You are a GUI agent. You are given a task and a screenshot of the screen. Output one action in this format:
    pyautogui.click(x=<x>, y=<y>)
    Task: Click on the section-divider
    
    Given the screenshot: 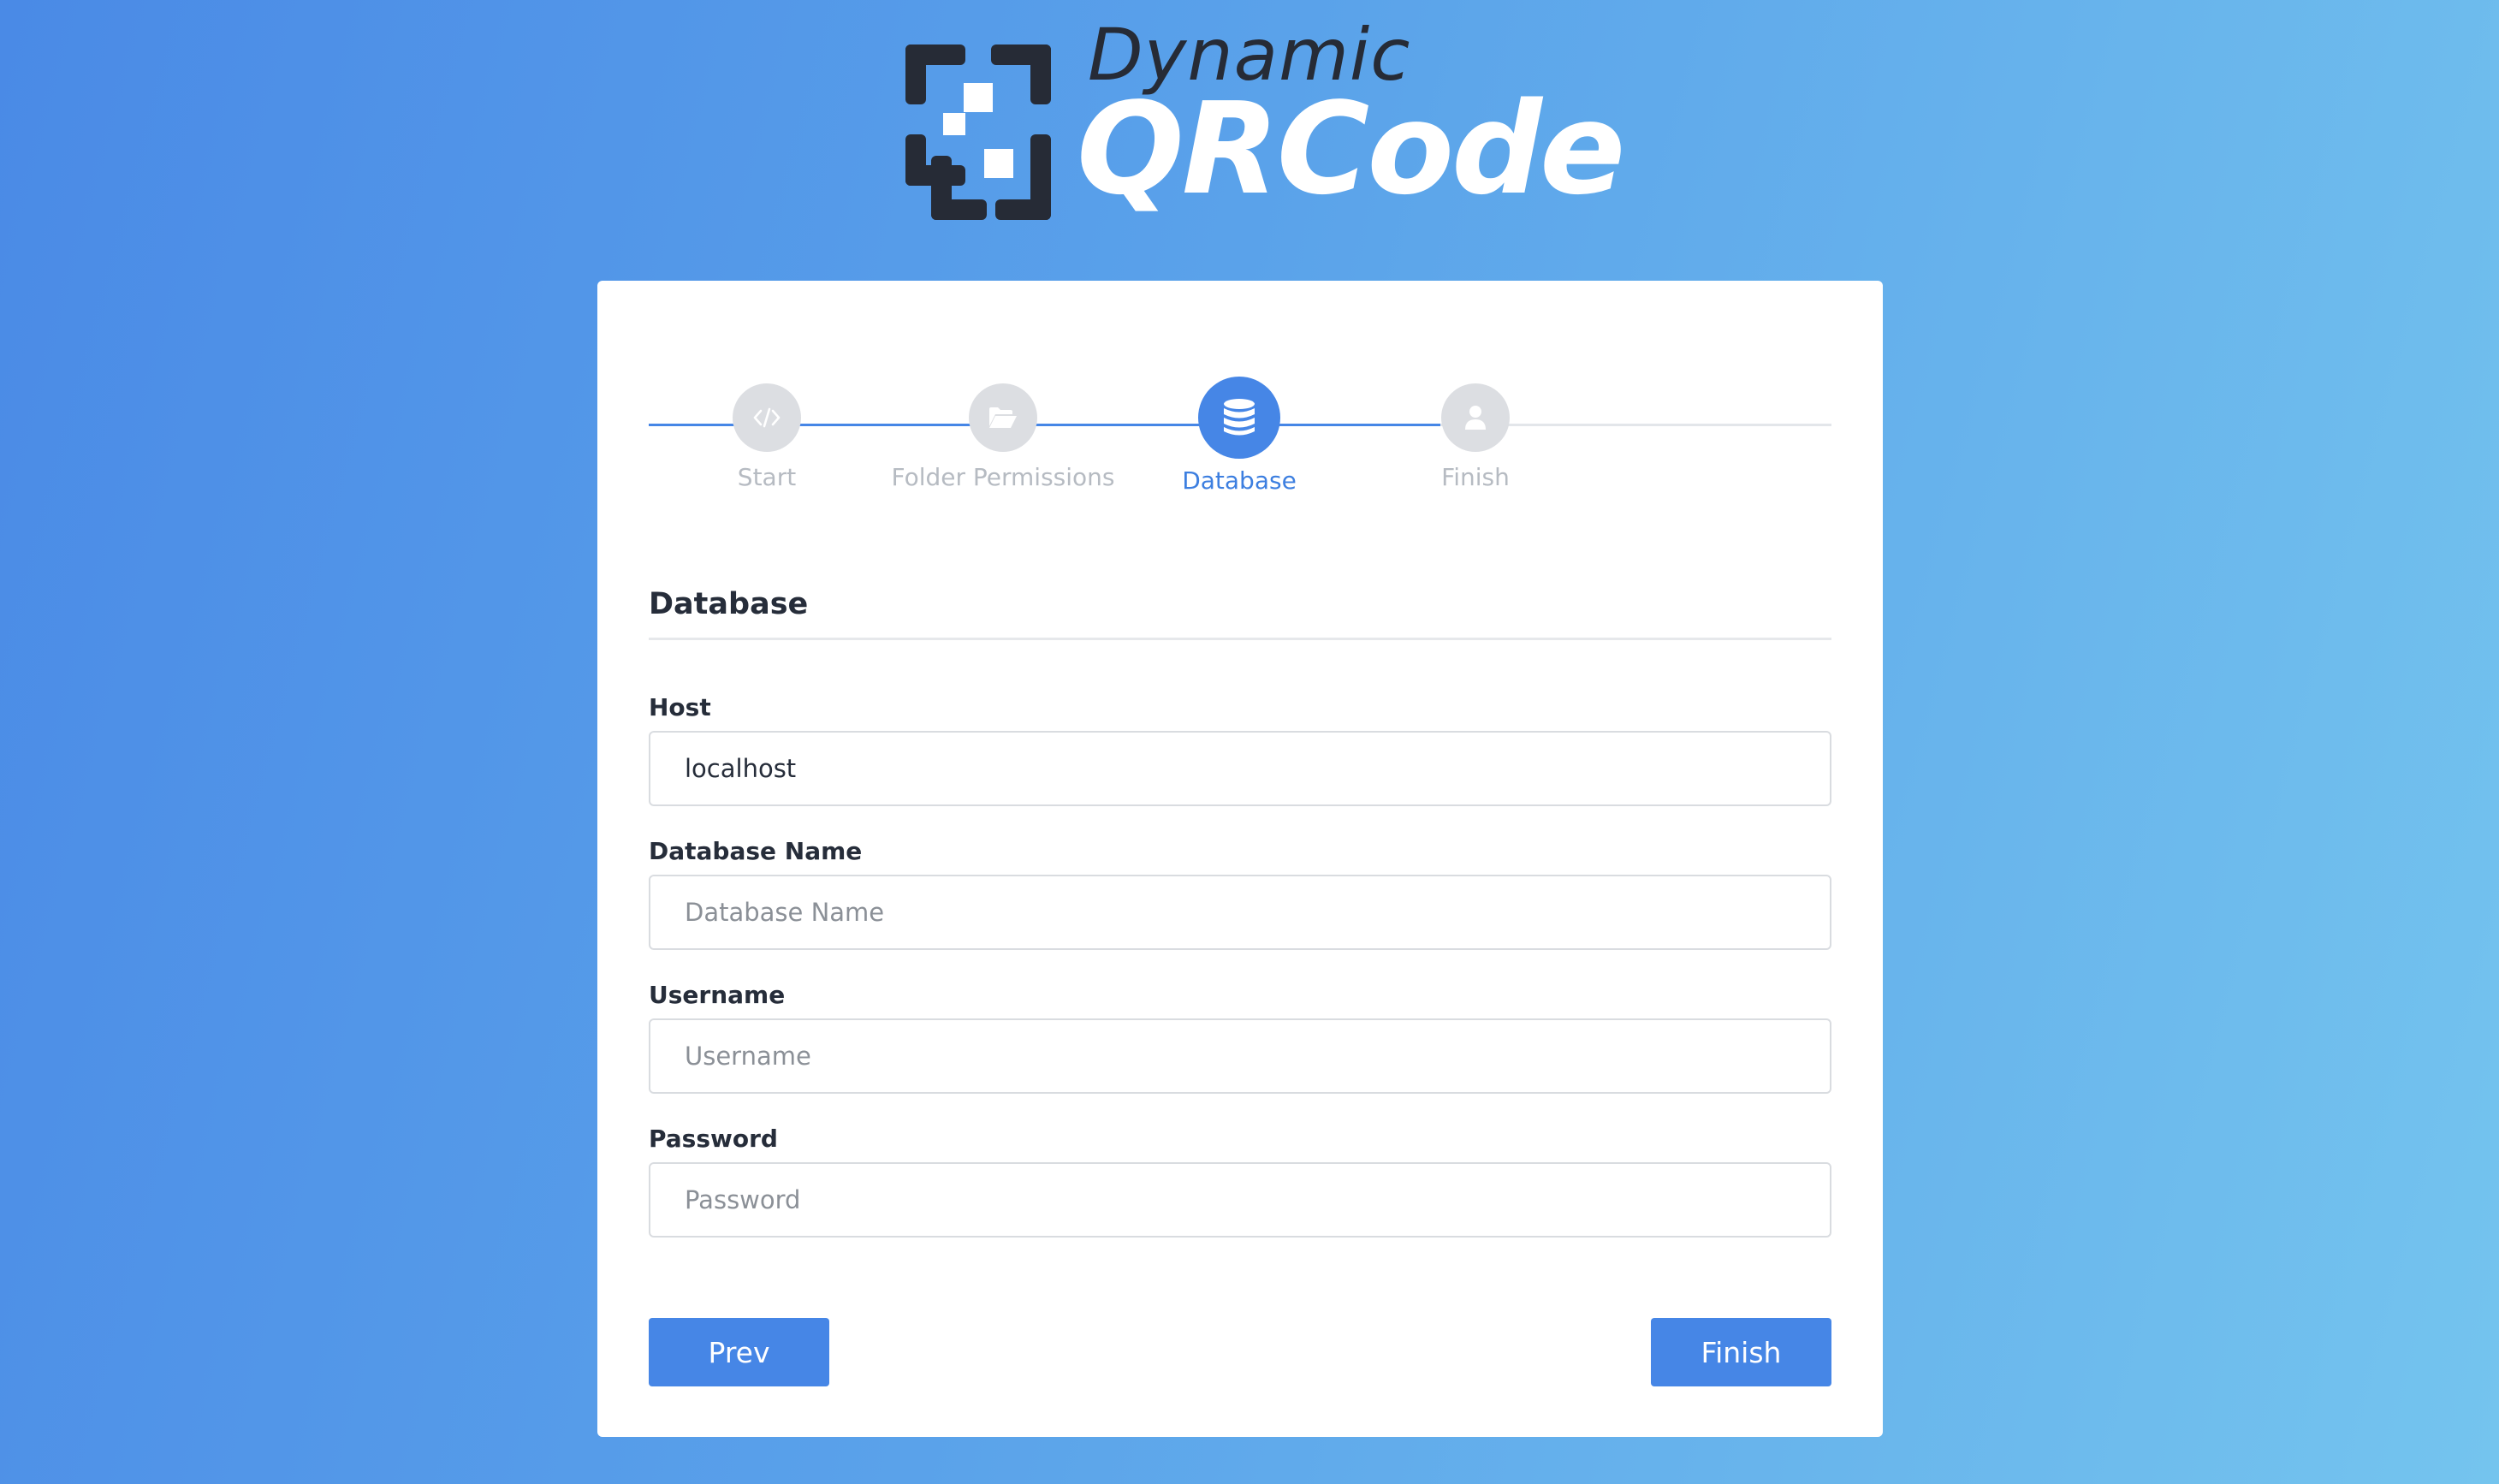 What is the action you would take?
    pyautogui.click(x=1240, y=639)
    